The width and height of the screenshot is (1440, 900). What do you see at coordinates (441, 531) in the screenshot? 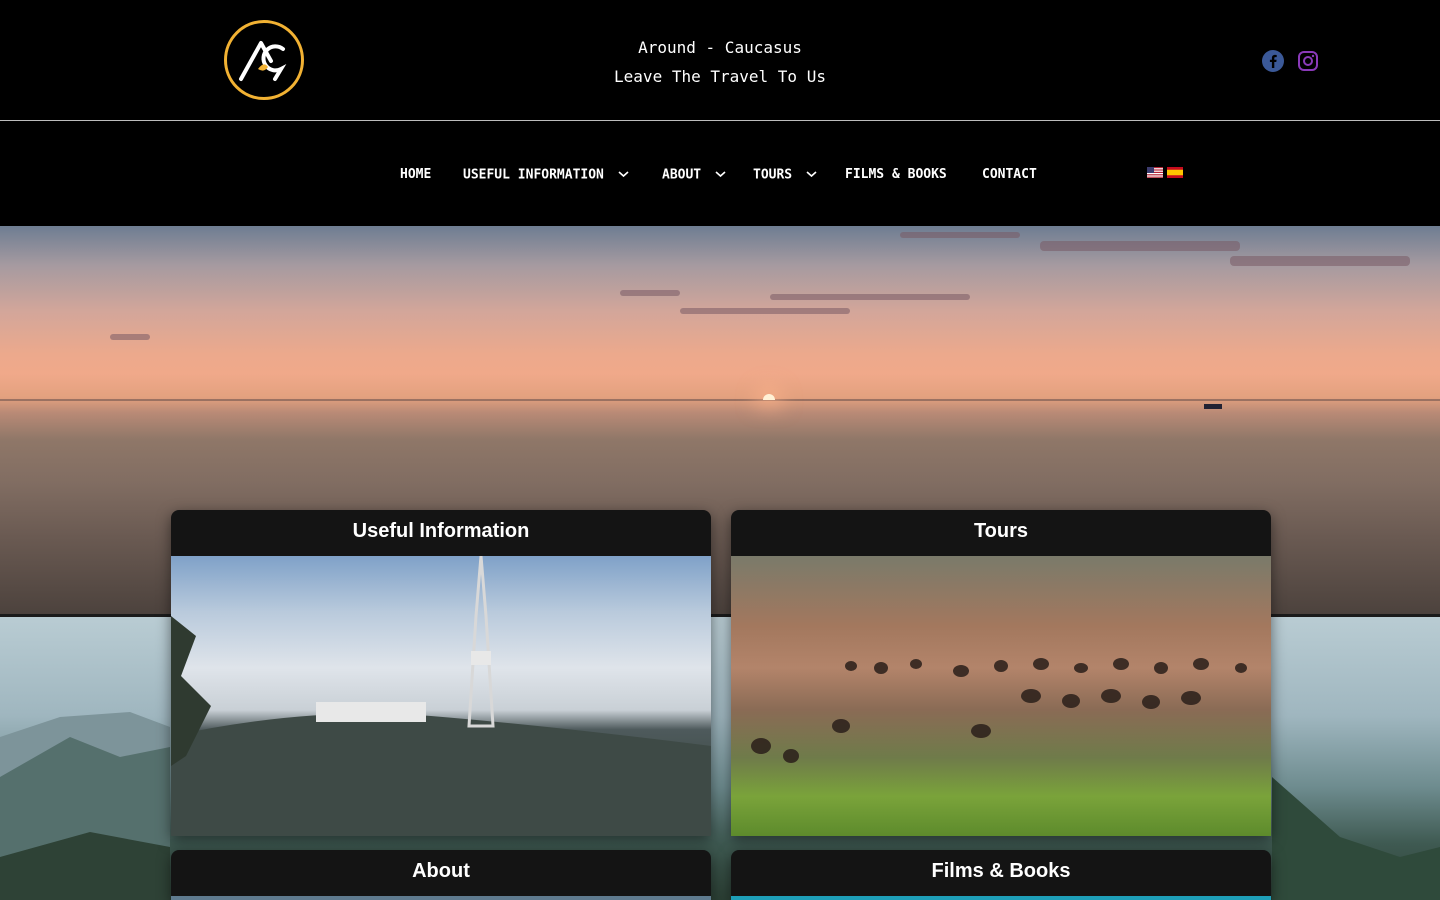
I see `card-title: Useful Information` at bounding box center [441, 531].